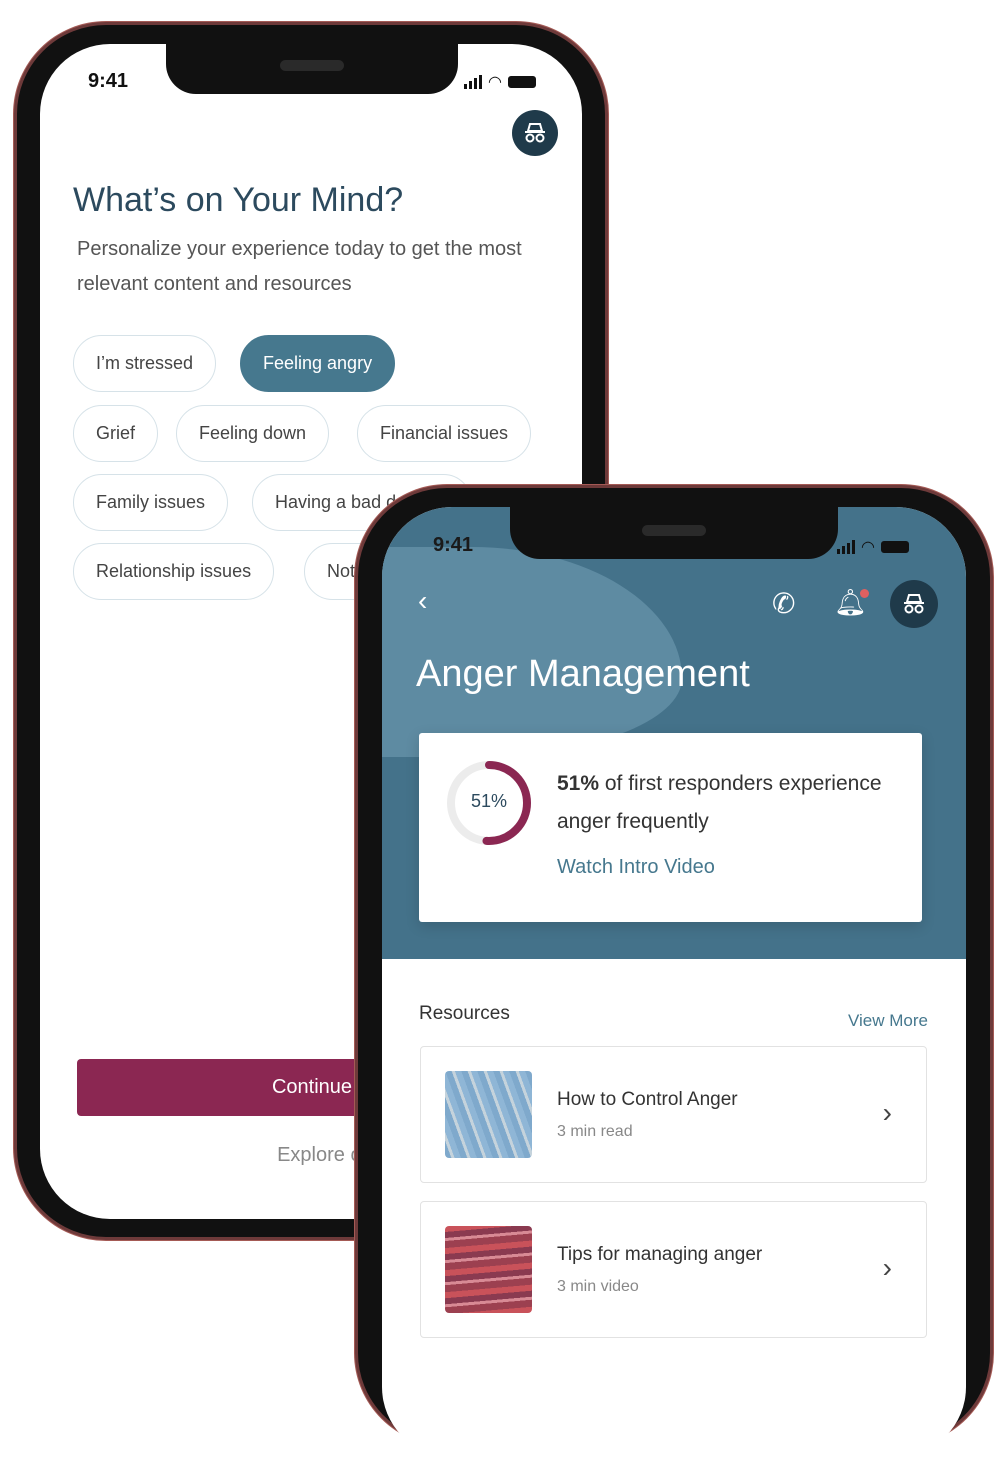 The width and height of the screenshot is (1000, 1457). Describe the element at coordinates (318, 363) in the screenshot. I see `chip-feeling-angry: Feeling angry` at that location.